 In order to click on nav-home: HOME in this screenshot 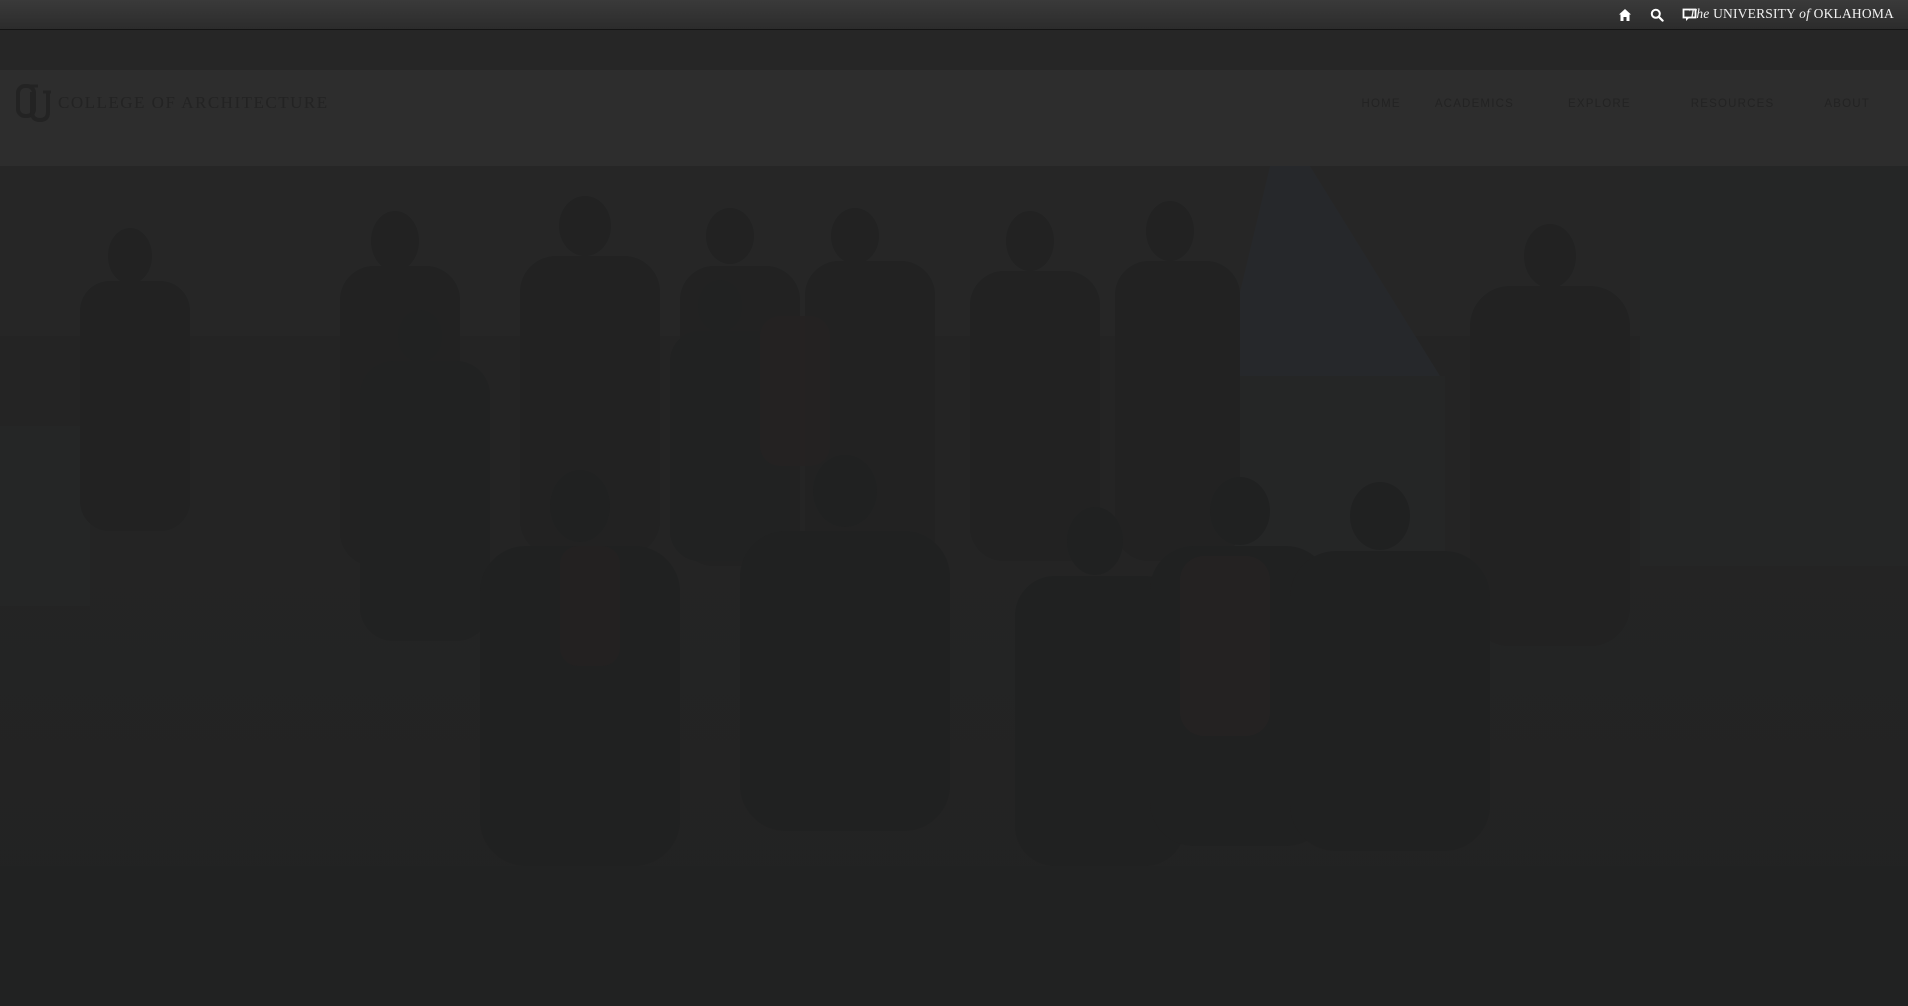, I will do `click(1381, 104)`.